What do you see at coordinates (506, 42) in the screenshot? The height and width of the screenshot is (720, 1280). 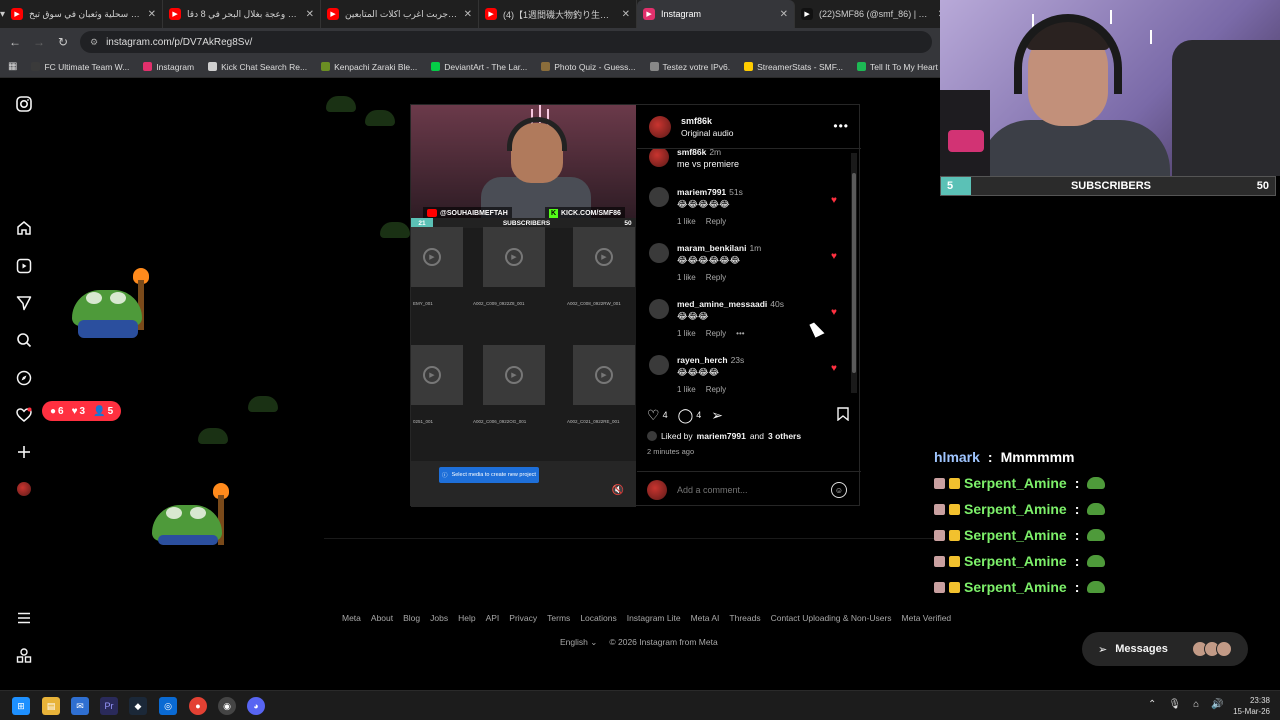 I see `url-field: ⚙ instagram.com/p/DV7AkReg8Sv/` at bounding box center [506, 42].